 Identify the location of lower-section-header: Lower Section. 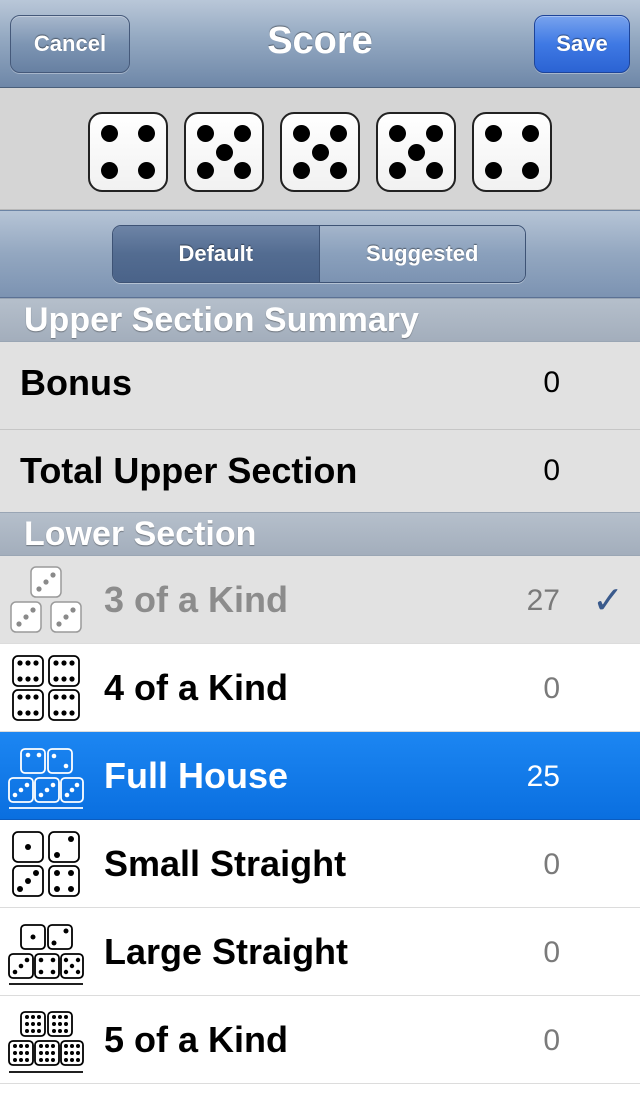
(320, 534).